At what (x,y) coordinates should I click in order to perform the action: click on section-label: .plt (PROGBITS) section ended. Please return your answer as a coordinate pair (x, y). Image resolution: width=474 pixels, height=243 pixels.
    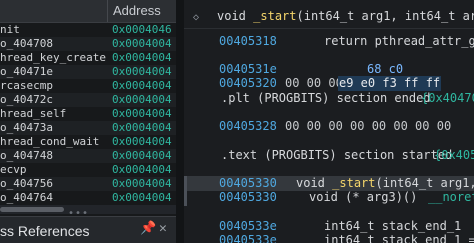
    Looking at the image, I should click on (326, 98).